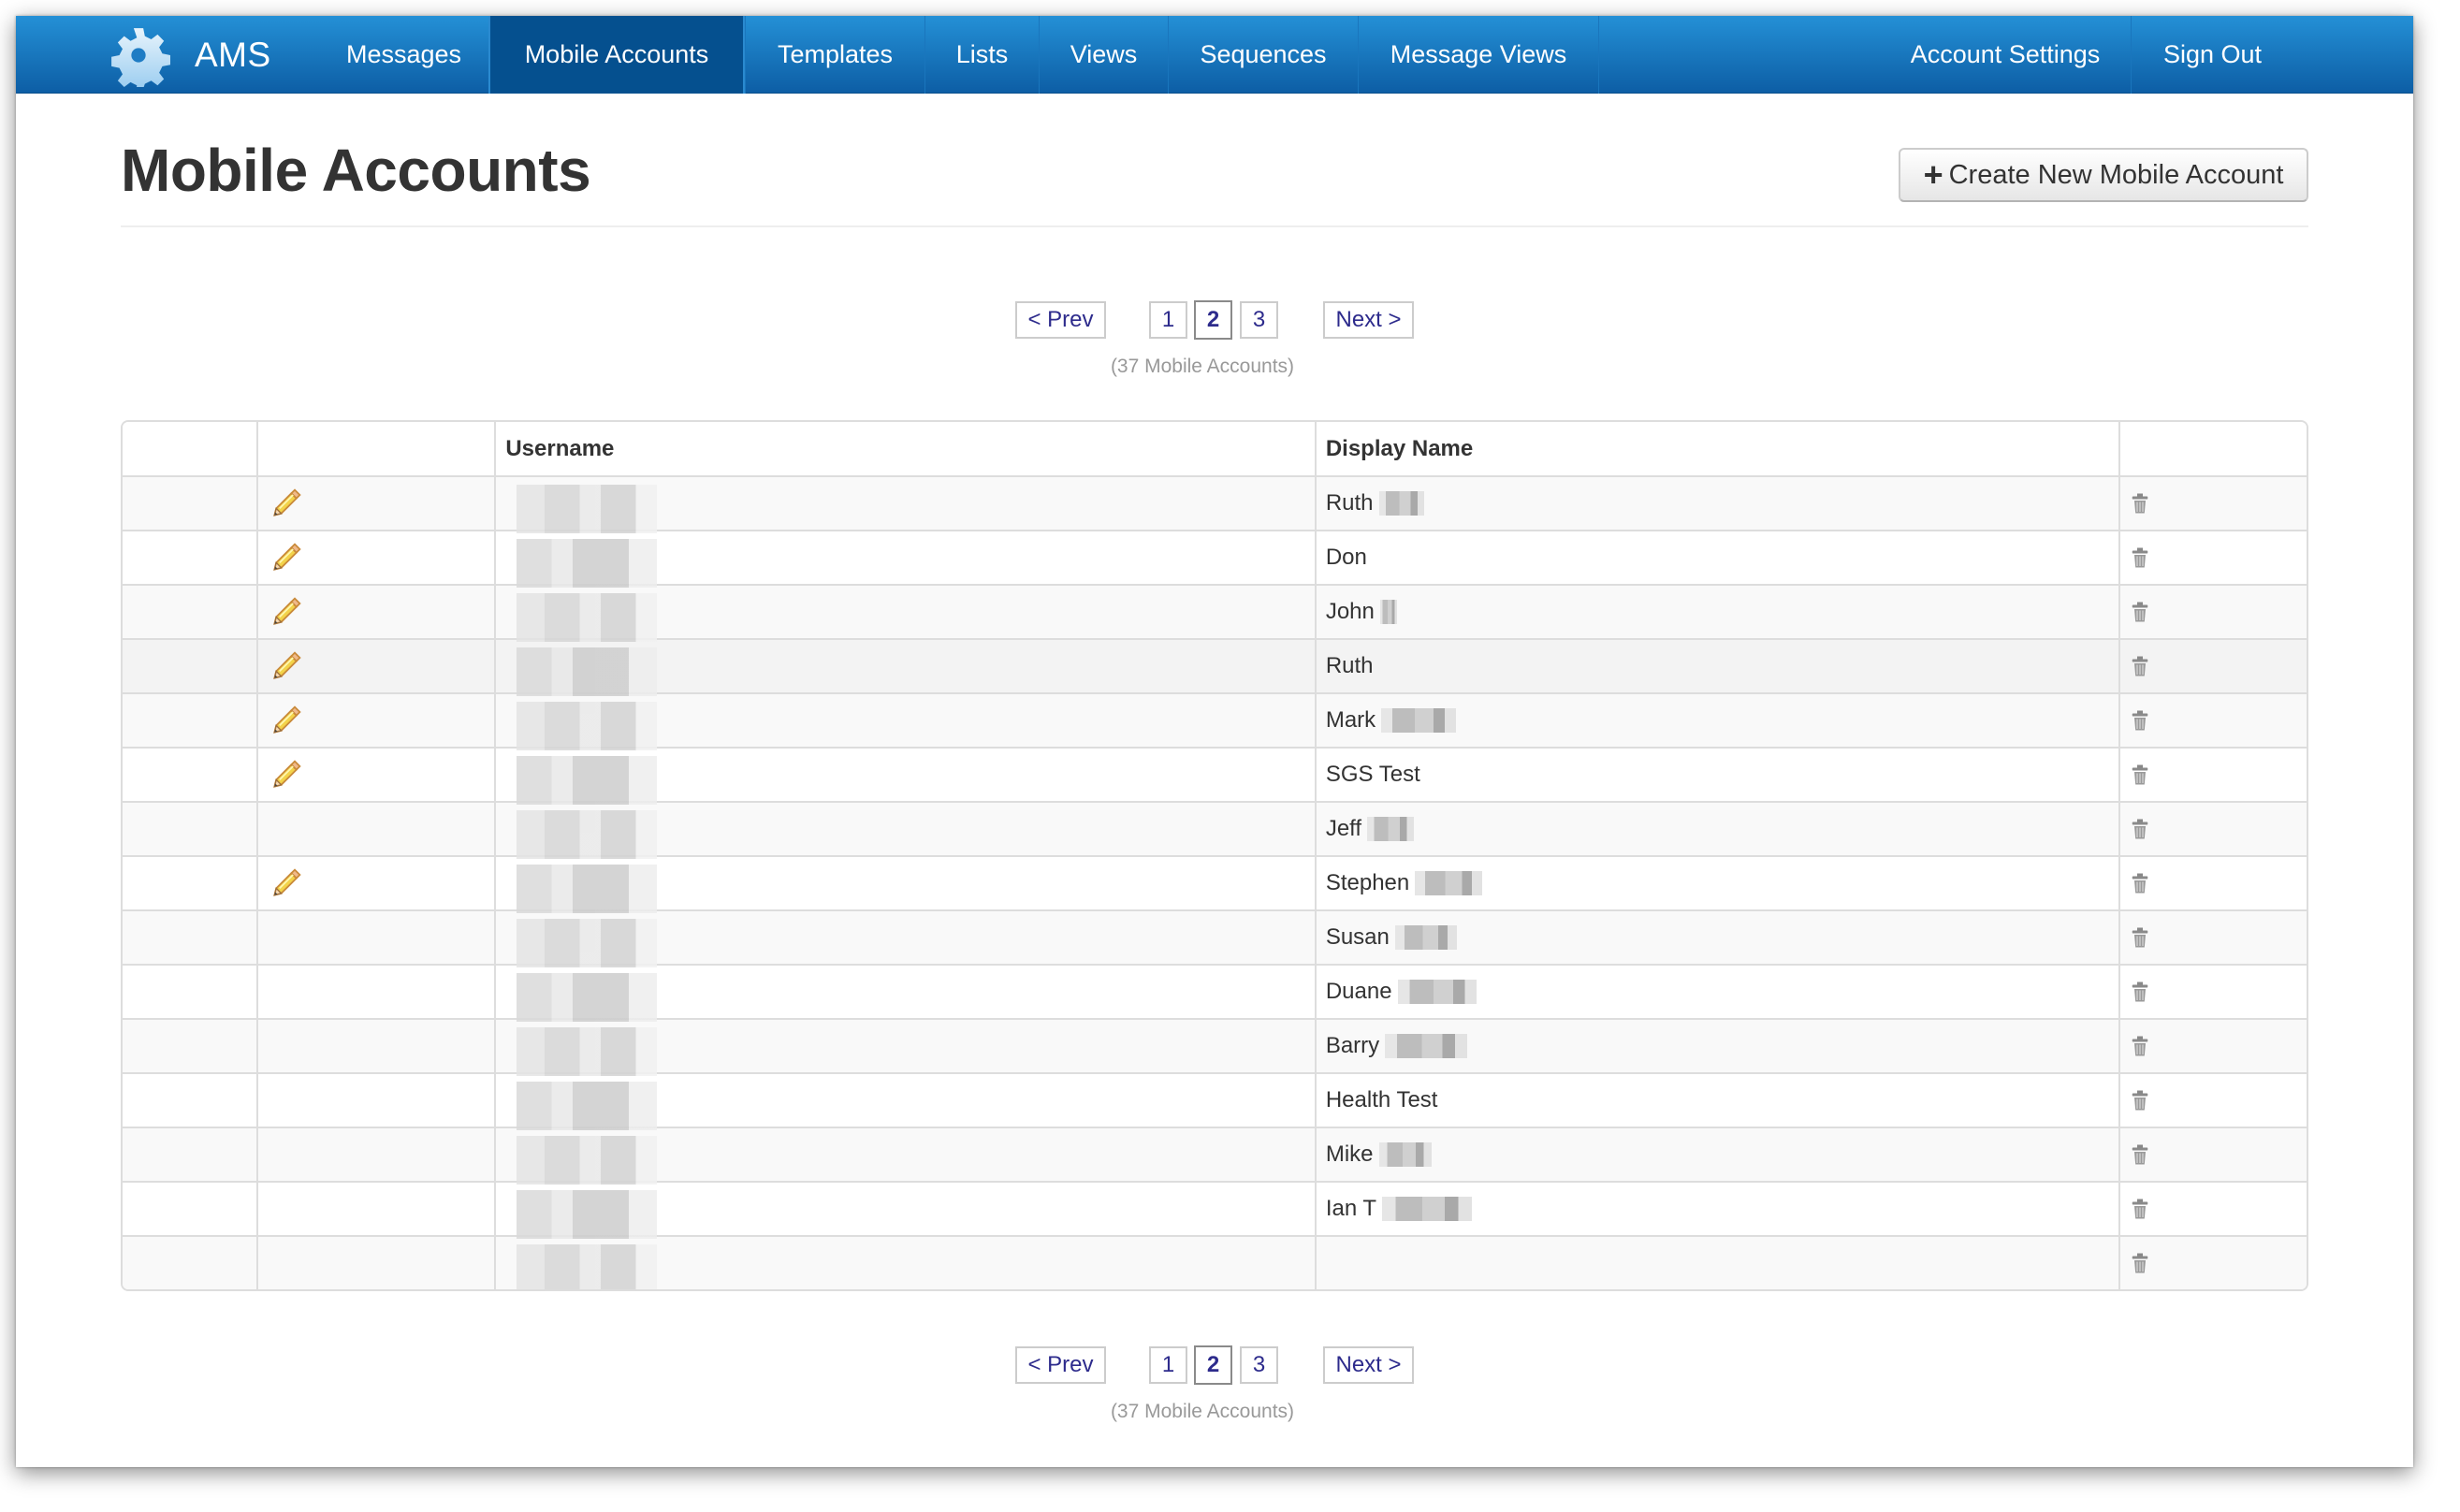  I want to click on table-row: [redacted], so click(1215, 1262).